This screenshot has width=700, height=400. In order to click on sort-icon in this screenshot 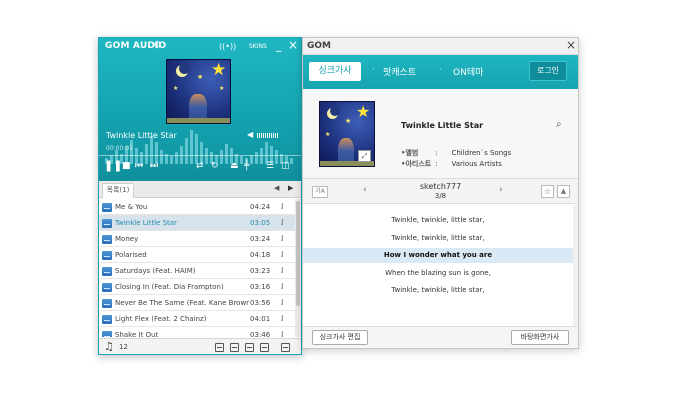, I will do `click(264, 347)`.